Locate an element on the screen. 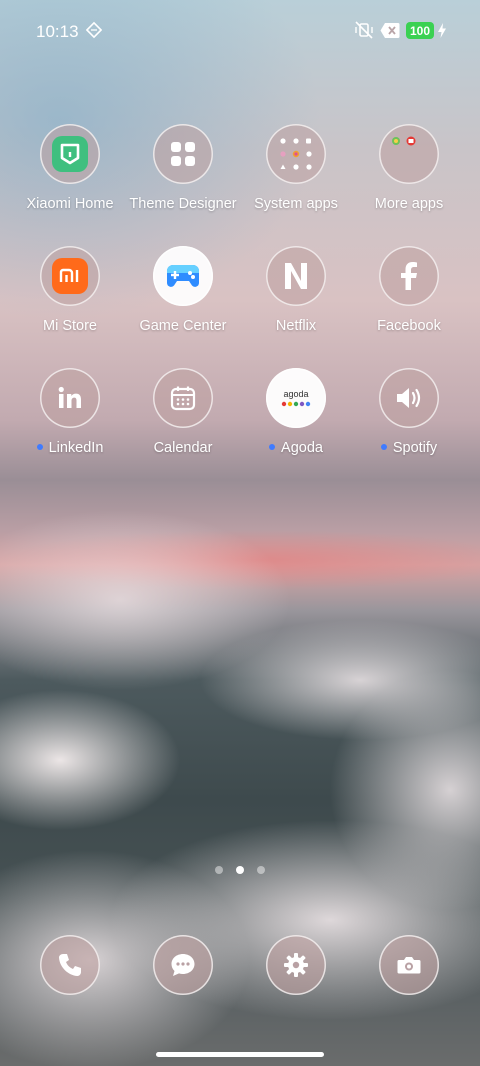 The image size is (480, 1066). page-dot-current is located at coordinates (240, 870).